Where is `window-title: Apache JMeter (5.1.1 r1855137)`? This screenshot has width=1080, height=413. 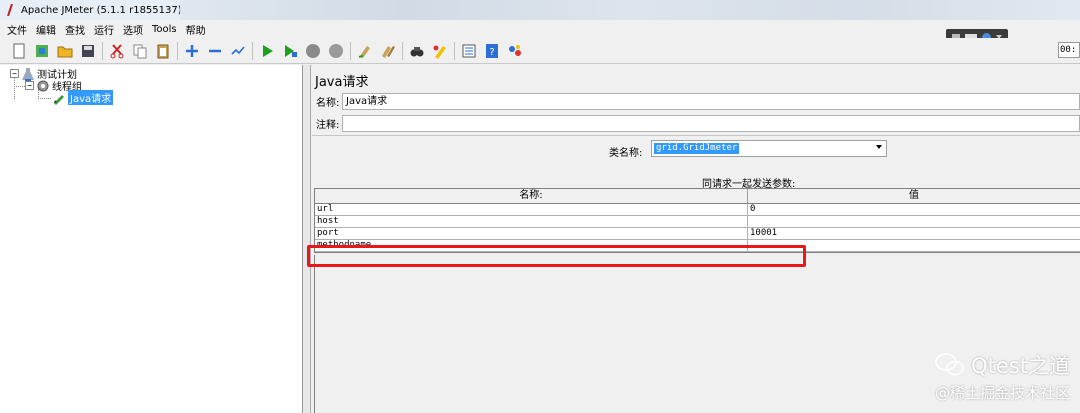 window-title: Apache JMeter (5.1.1 r1855137) is located at coordinates (101, 10).